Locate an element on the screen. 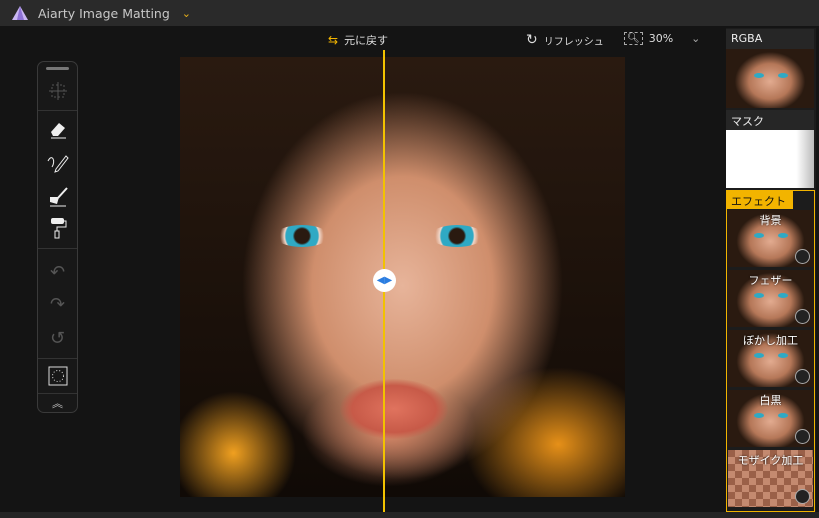  brush-tool is located at coordinates (57, 162).